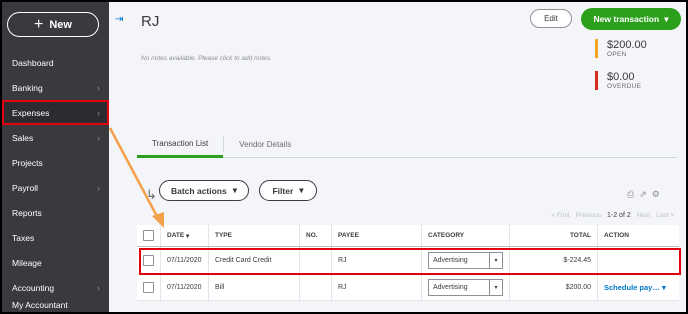  What do you see at coordinates (638, 260) in the screenshot?
I see `cell-action` at bounding box center [638, 260].